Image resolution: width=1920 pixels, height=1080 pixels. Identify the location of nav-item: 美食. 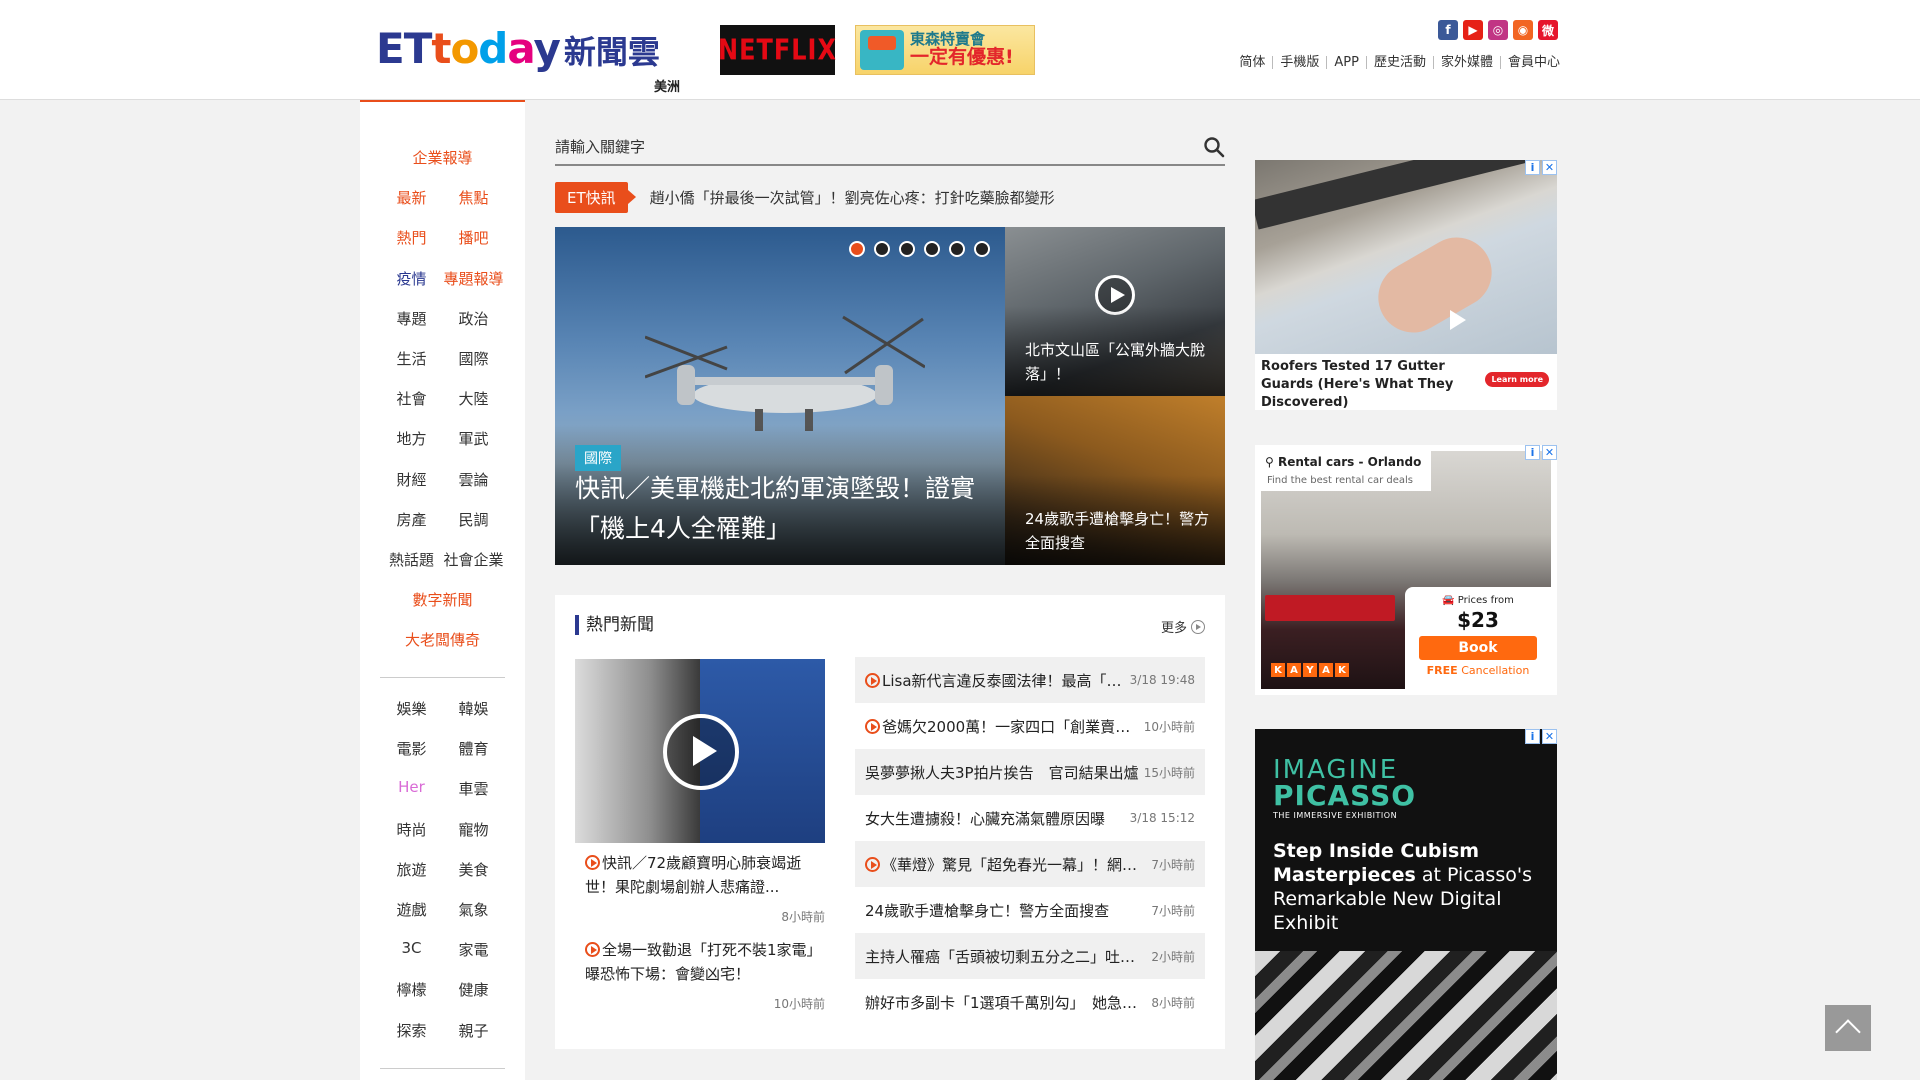
(474, 869).